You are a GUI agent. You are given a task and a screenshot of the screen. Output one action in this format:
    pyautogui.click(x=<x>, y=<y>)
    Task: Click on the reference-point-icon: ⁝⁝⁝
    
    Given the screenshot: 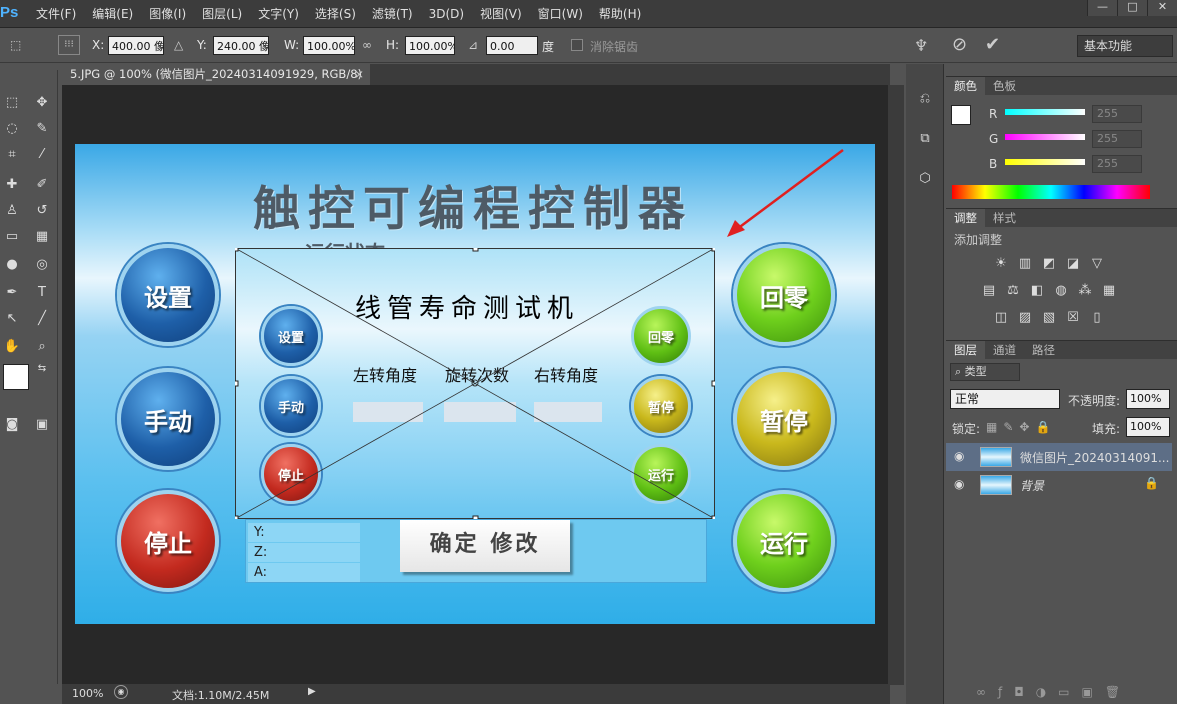 What is the action you would take?
    pyautogui.click(x=69, y=45)
    